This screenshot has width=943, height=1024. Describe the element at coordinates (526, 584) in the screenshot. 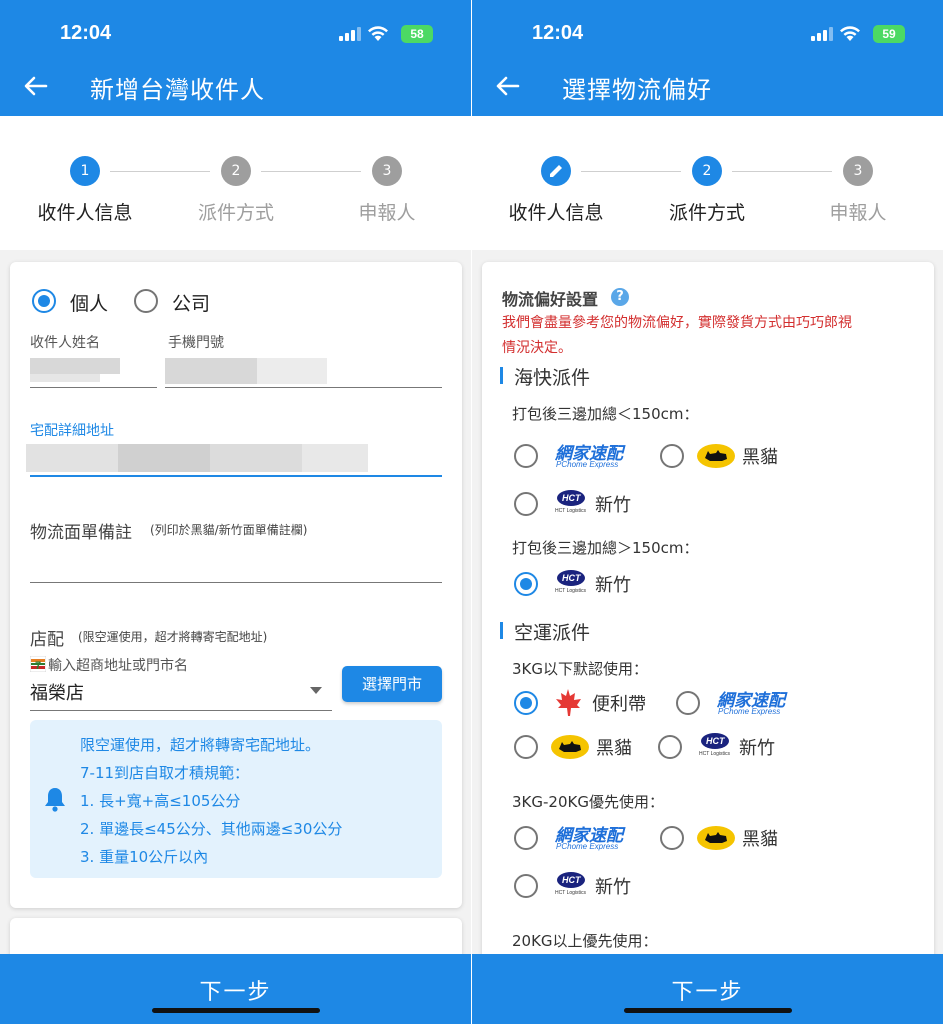

I see `radio-sea-large-hct` at that location.